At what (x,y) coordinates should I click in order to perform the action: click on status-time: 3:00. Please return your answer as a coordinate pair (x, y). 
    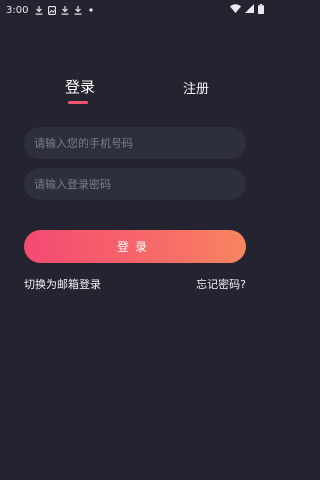
    Looking at the image, I should click on (17, 10).